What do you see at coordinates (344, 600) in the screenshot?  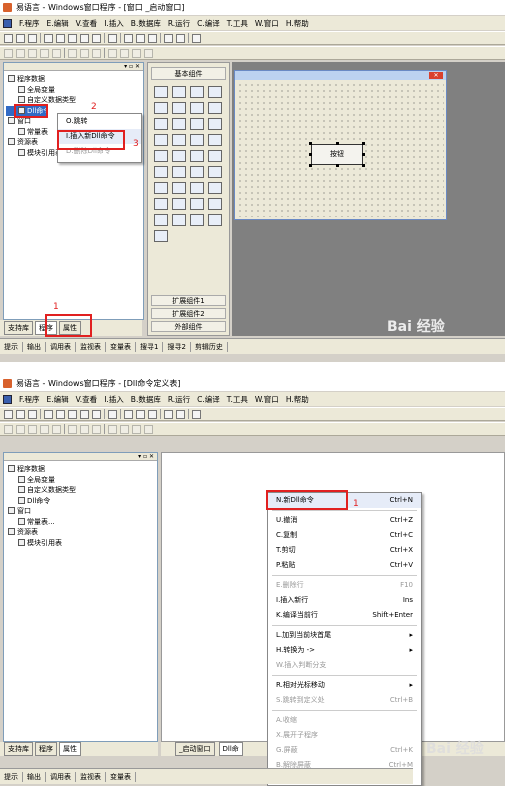 I see `menu-item-insert-line: I.插入新行 Ins` at bounding box center [344, 600].